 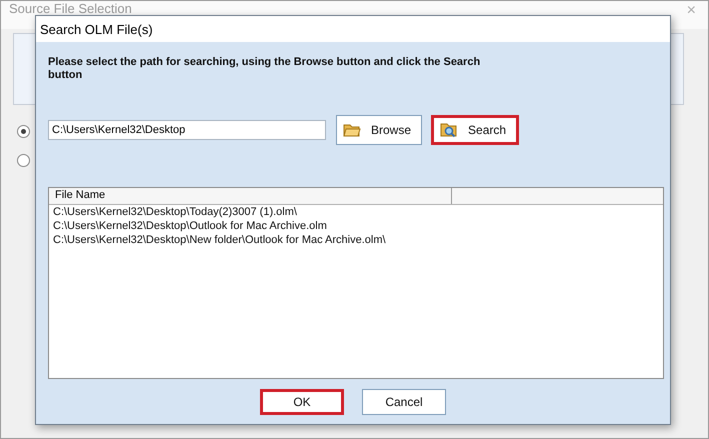 I want to click on dialog-title: Search OLM File(s), so click(x=96, y=29).